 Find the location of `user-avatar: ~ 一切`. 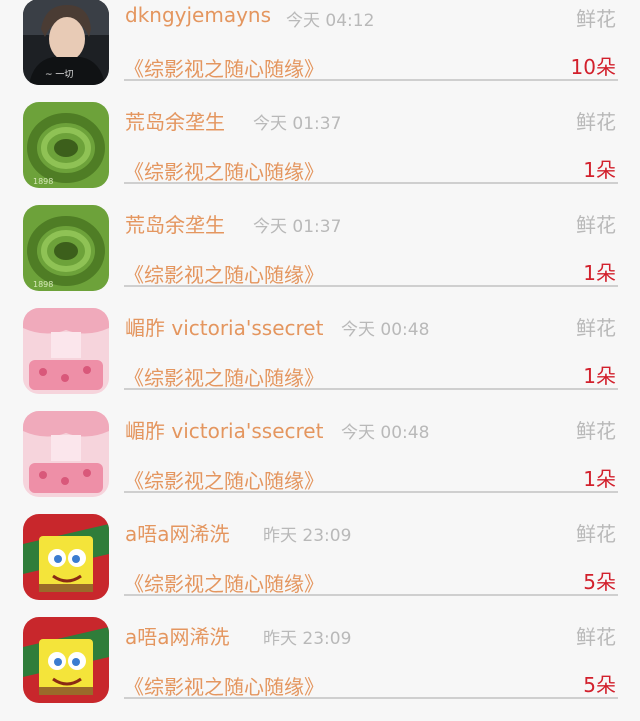

user-avatar: ~ 一切 is located at coordinates (66, 42).